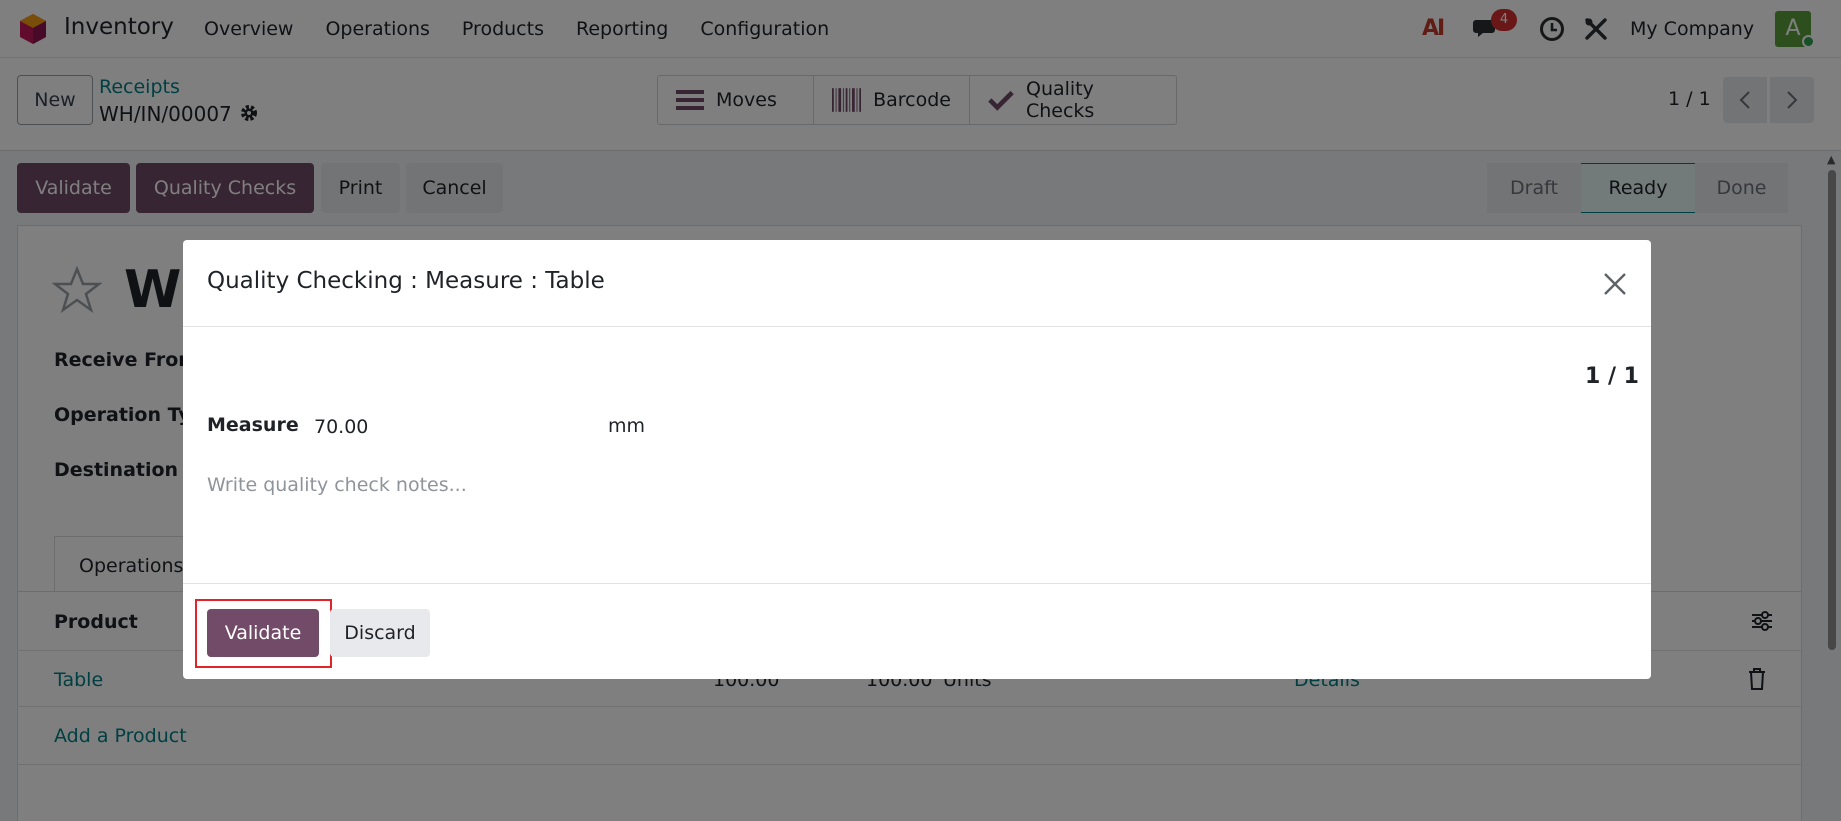 Image resolution: width=1841 pixels, height=821 pixels. What do you see at coordinates (380, 633) in the screenshot?
I see `dialog-discard-button: Discard` at bounding box center [380, 633].